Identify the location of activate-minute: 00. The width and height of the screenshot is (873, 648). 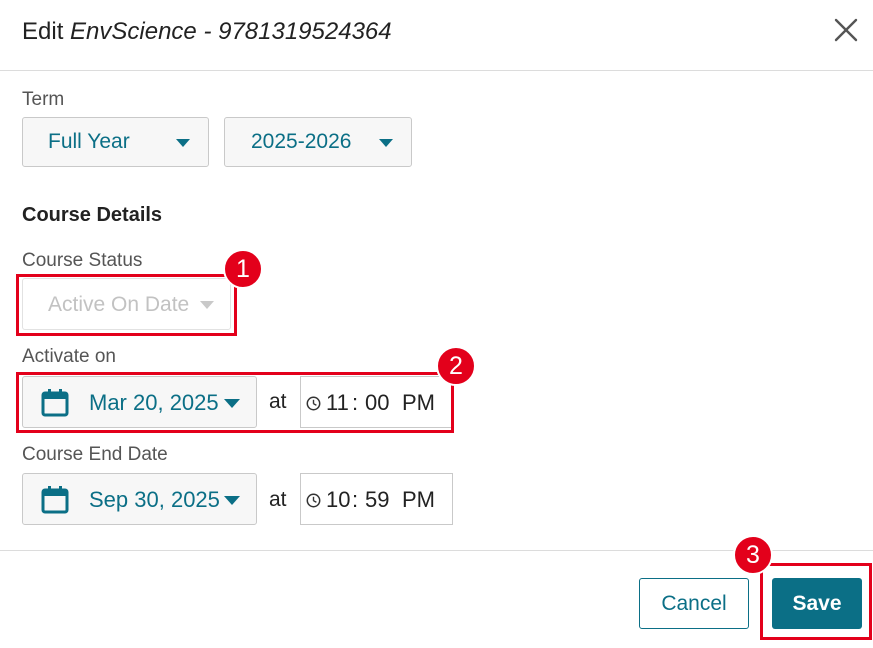
(377, 403).